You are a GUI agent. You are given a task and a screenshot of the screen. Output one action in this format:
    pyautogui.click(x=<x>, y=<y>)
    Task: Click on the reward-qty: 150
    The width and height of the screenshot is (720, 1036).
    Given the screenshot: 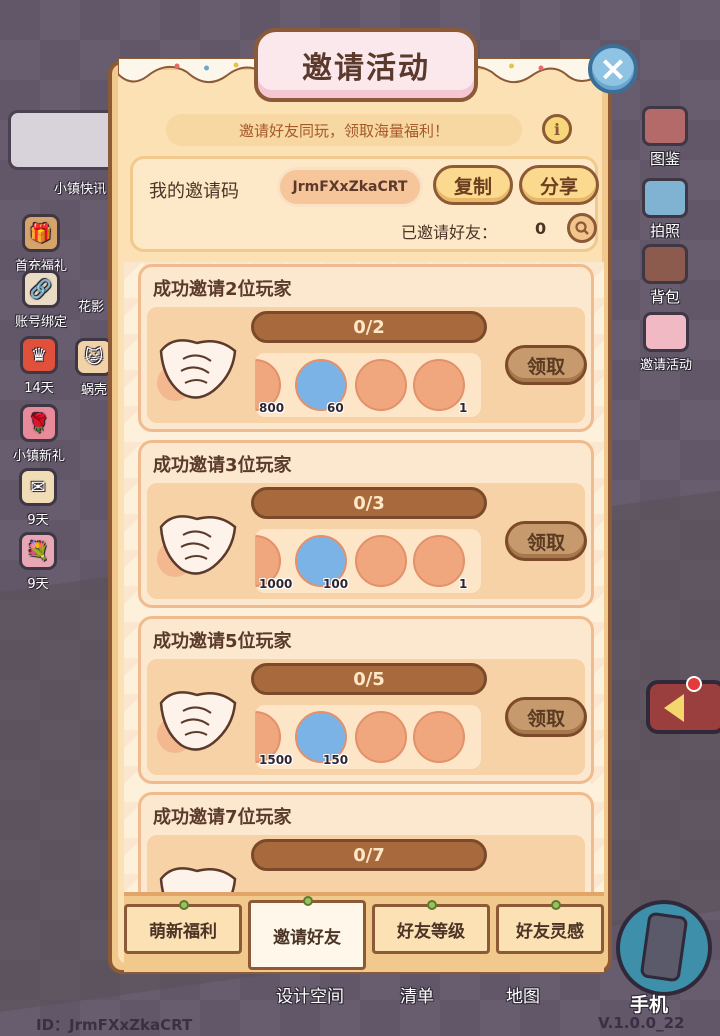 What is the action you would take?
    pyautogui.click(x=336, y=760)
    